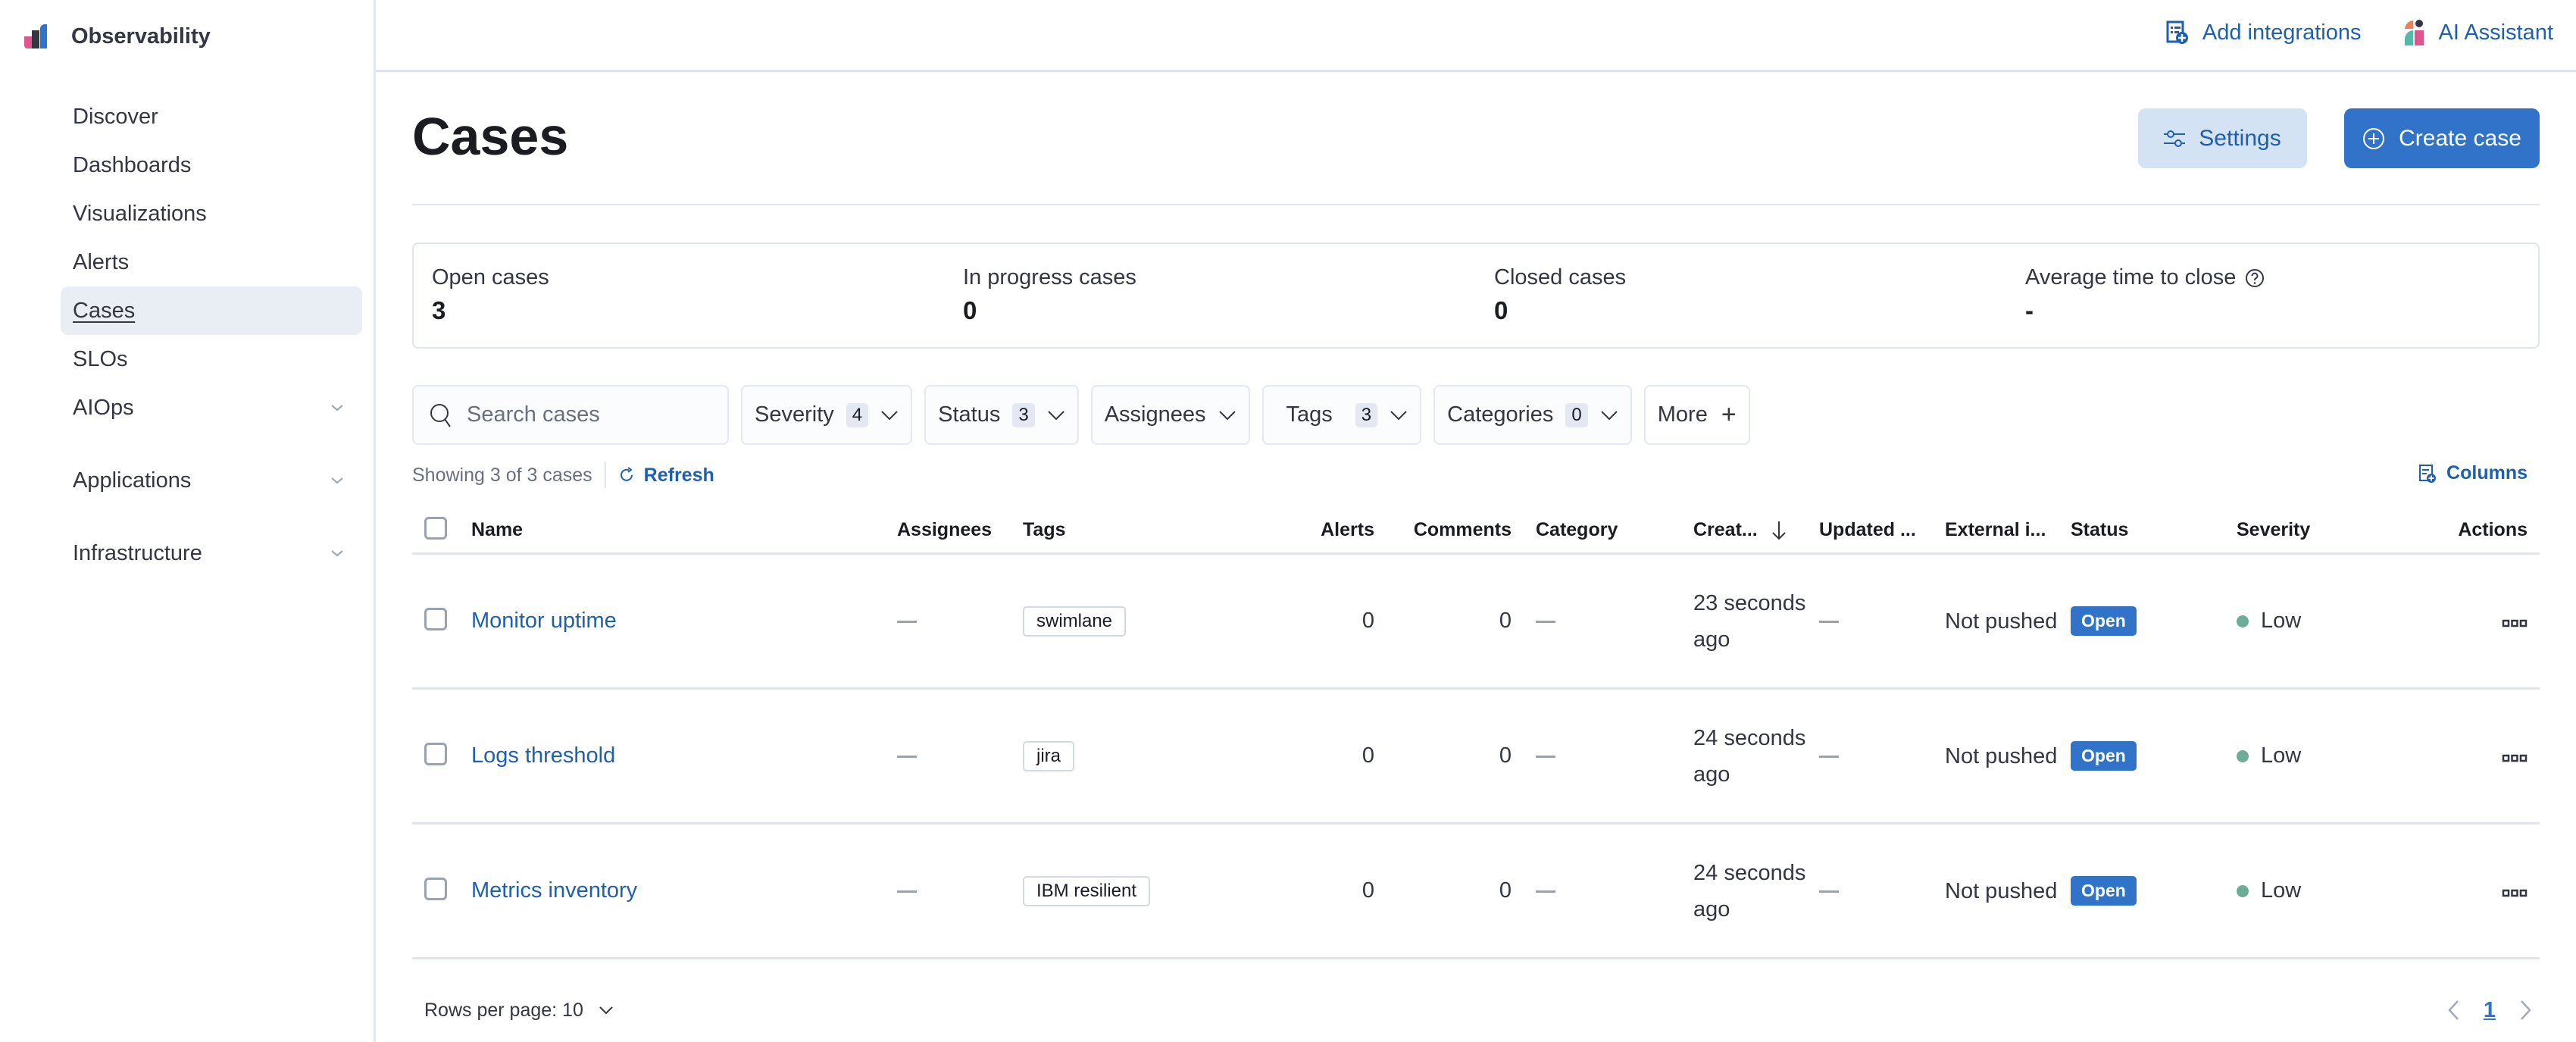  I want to click on sidebar-item-dashboards: Dashboards, so click(212, 165).